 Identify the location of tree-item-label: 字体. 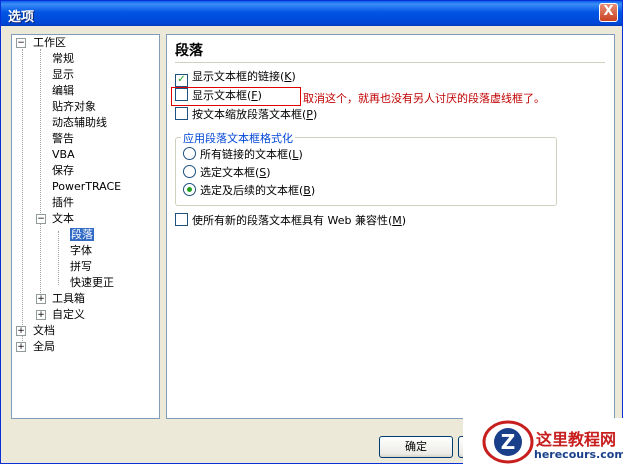
(81, 250).